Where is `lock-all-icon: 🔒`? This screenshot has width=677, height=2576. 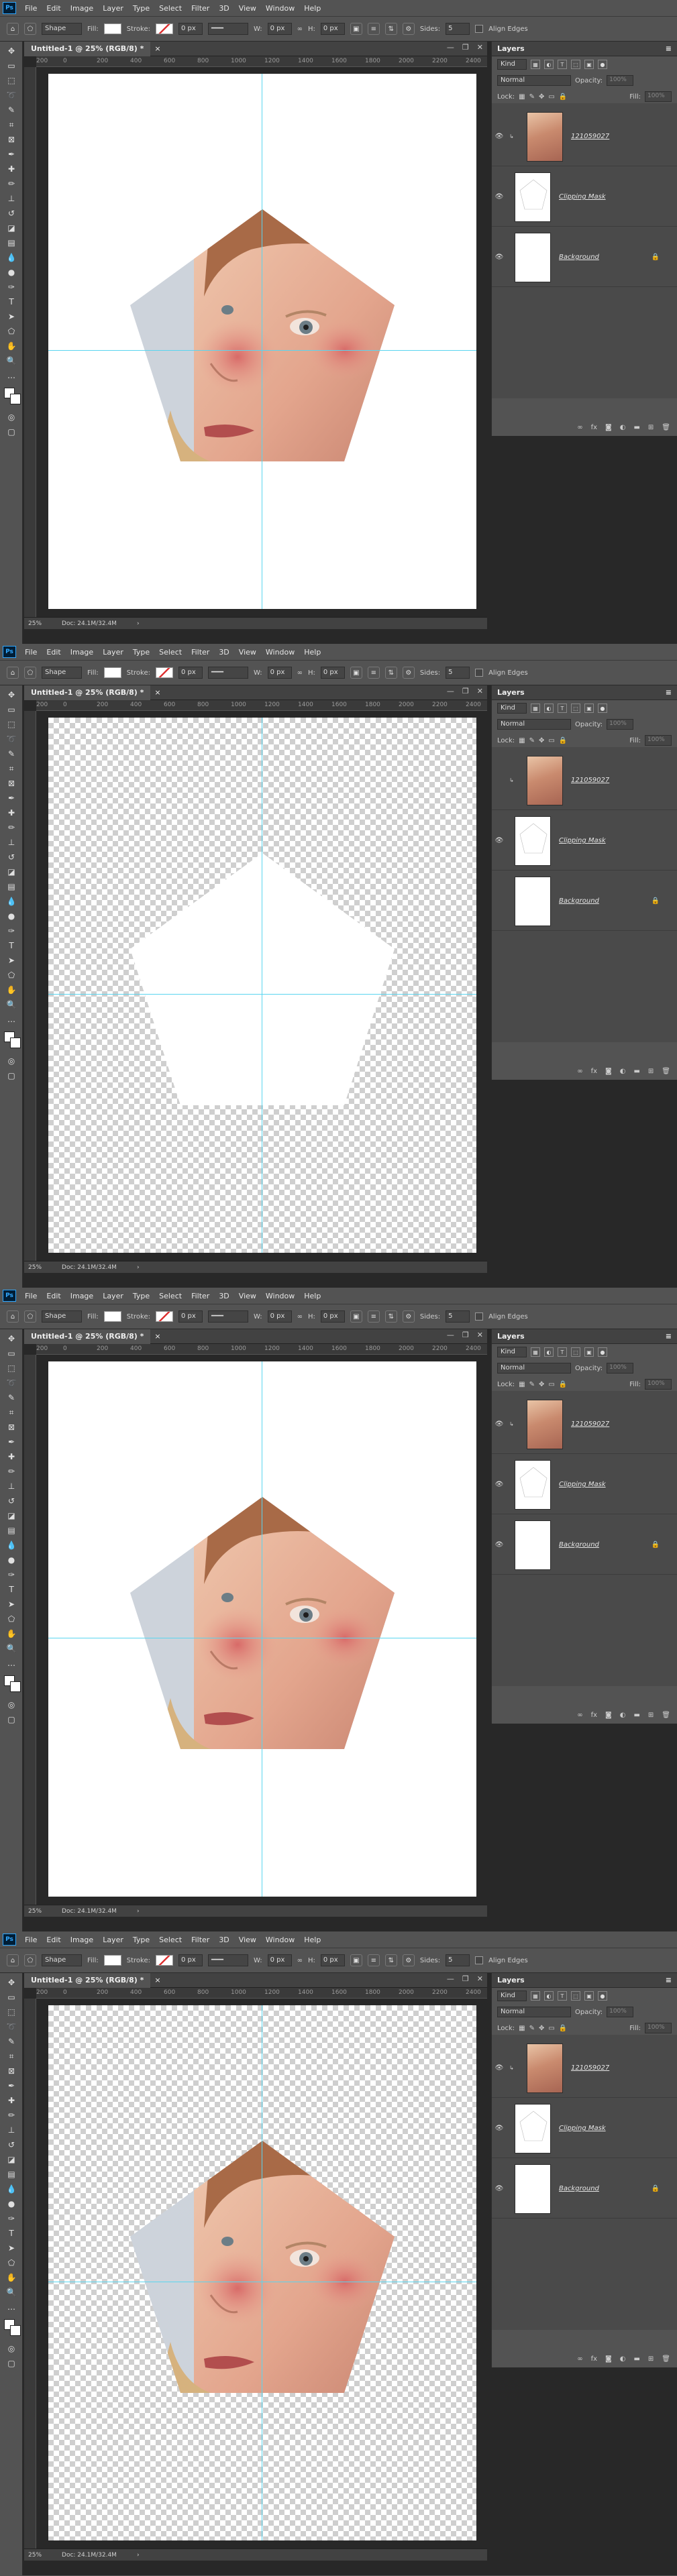 lock-all-icon: 🔒 is located at coordinates (563, 1384).